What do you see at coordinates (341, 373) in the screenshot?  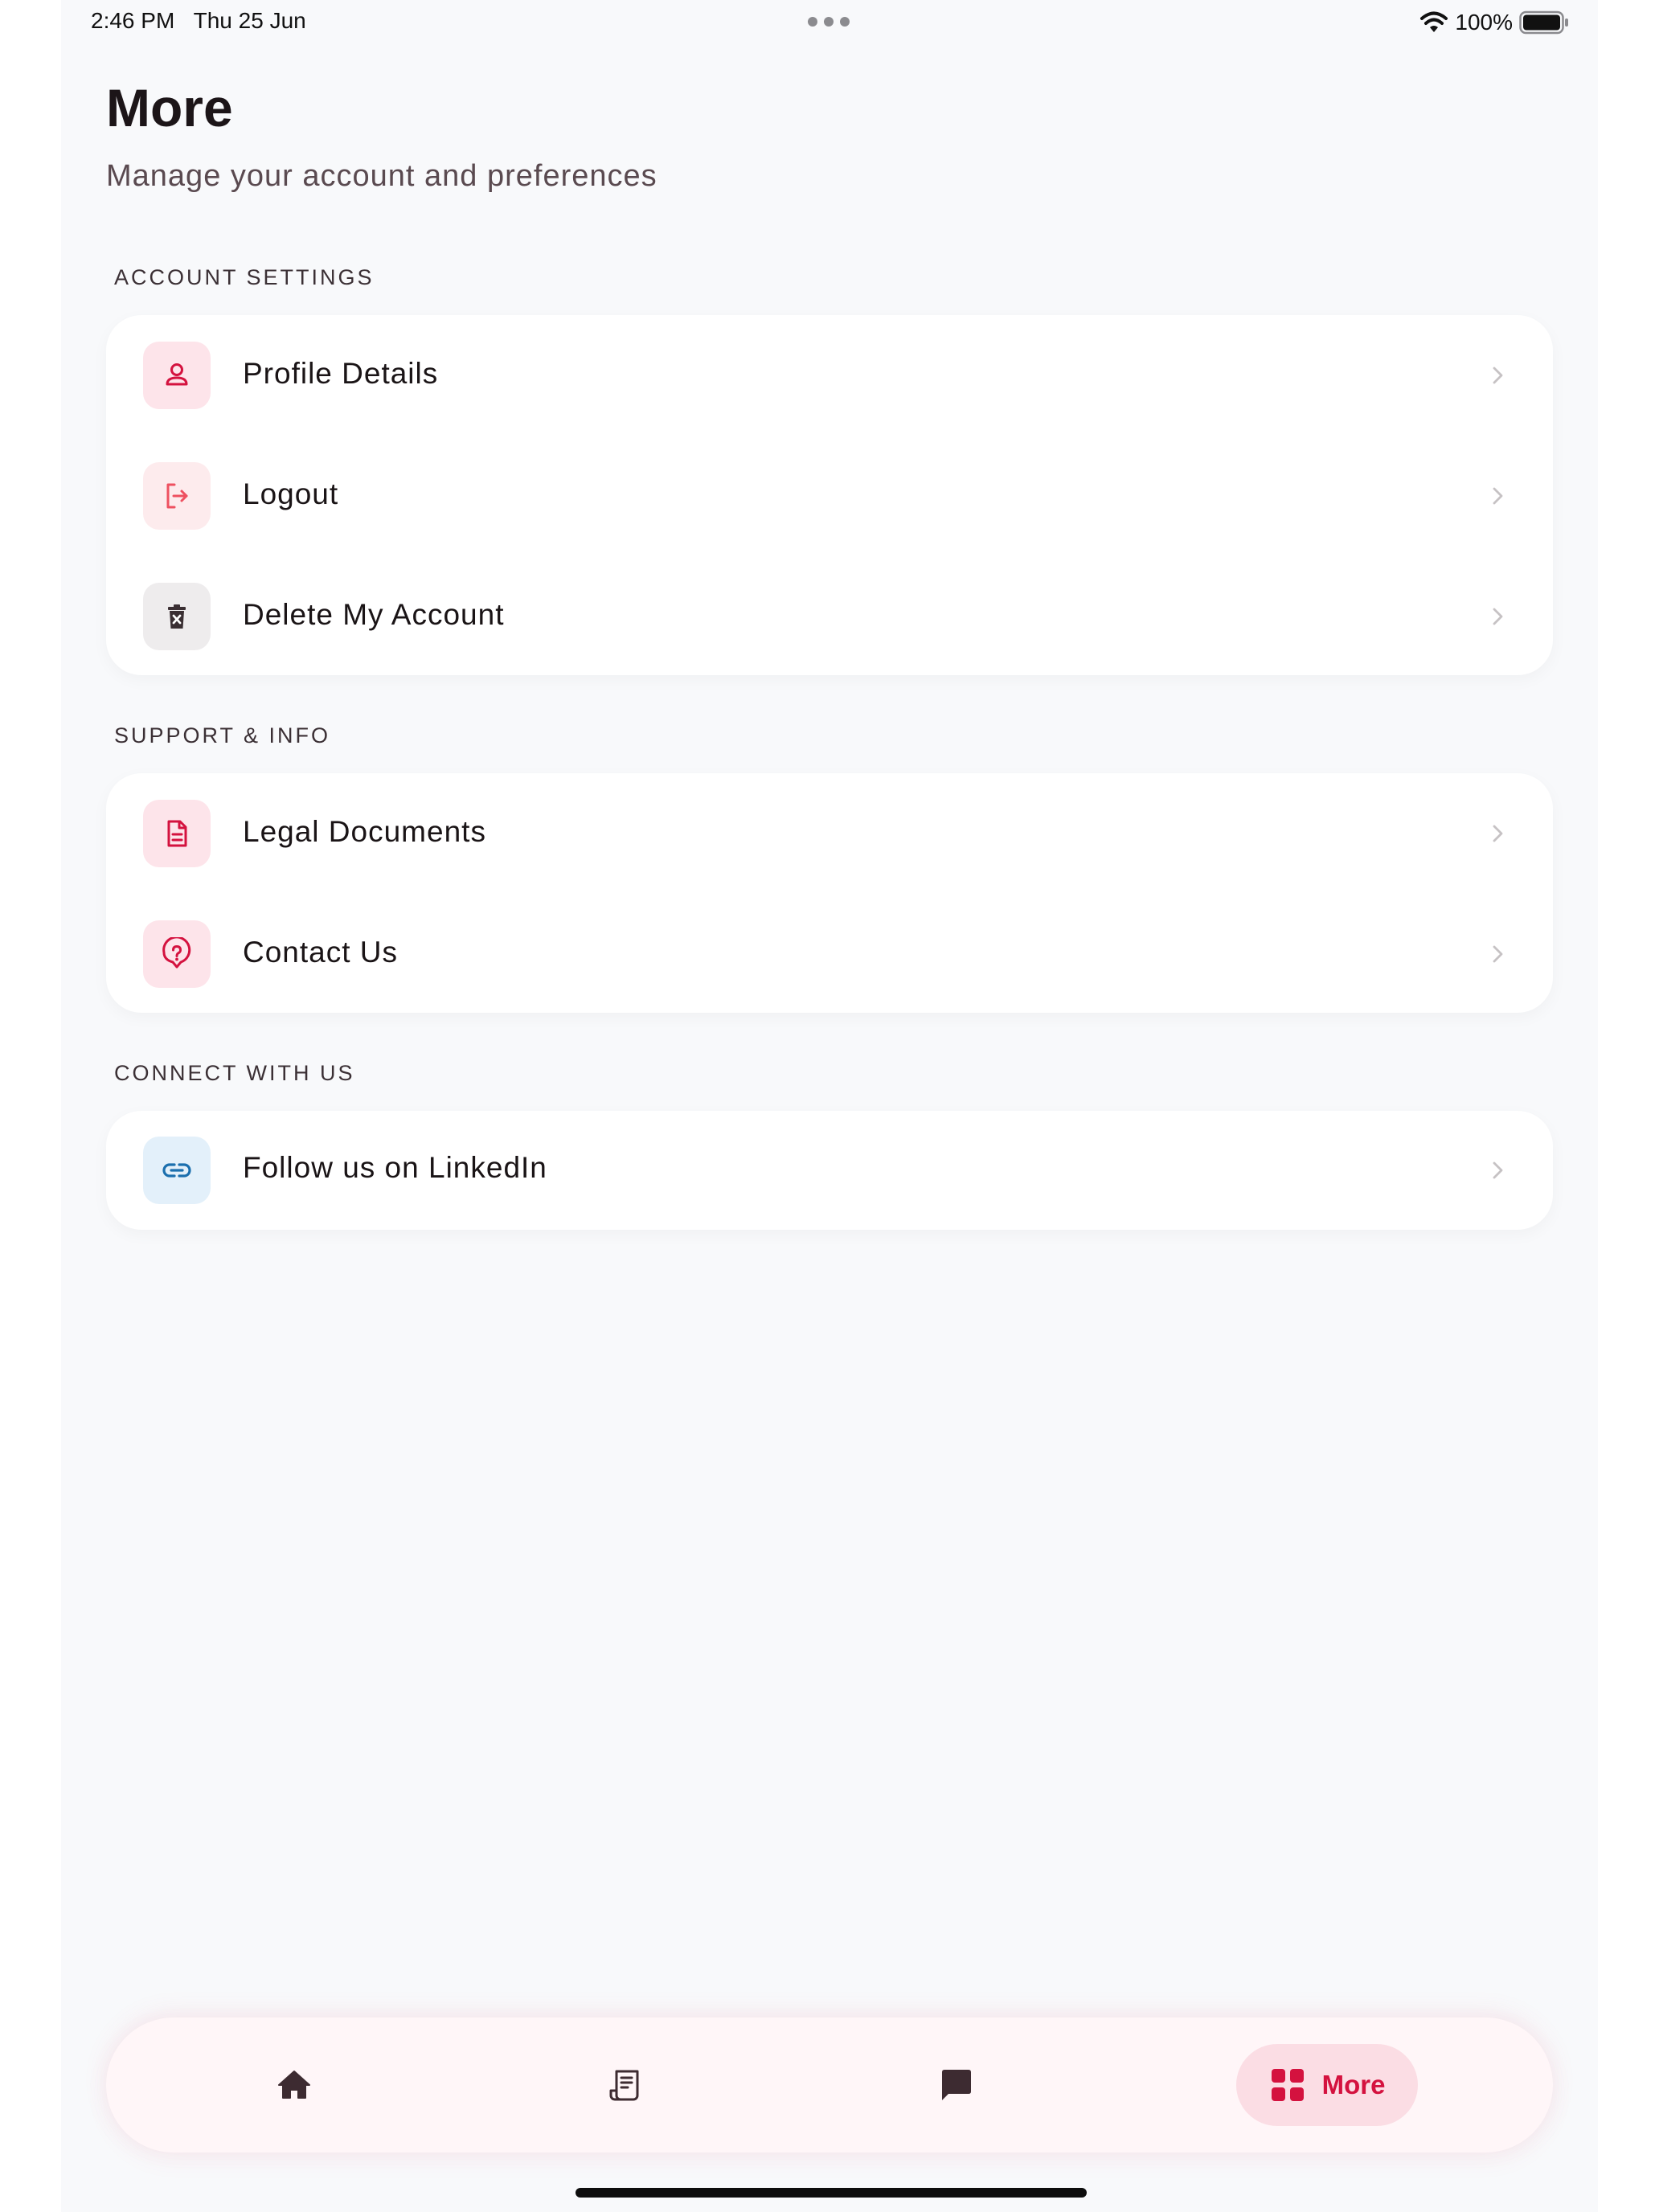 I see `menu-item-label: Profile Details` at bounding box center [341, 373].